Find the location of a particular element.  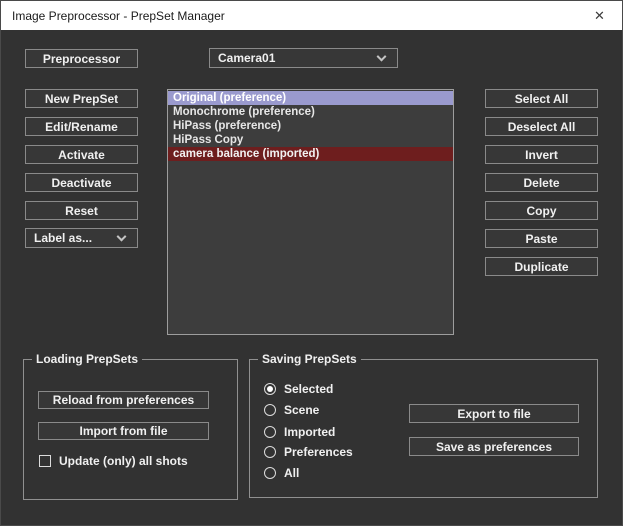

radio-label: Scene is located at coordinates (302, 410).